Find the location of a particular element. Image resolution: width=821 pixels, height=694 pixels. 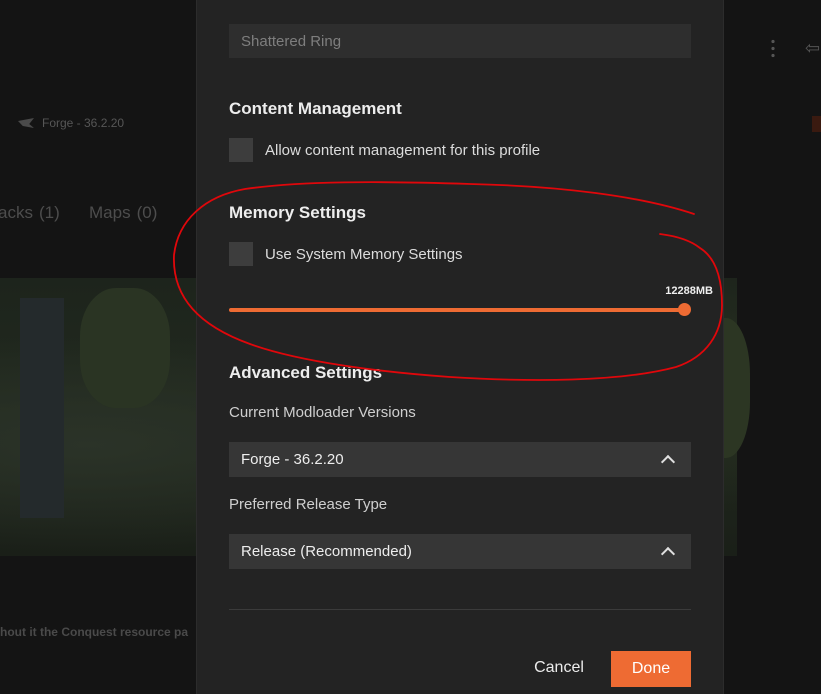

modloader-select-value: Forge - 36.2.20 is located at coordinates (292, 459).